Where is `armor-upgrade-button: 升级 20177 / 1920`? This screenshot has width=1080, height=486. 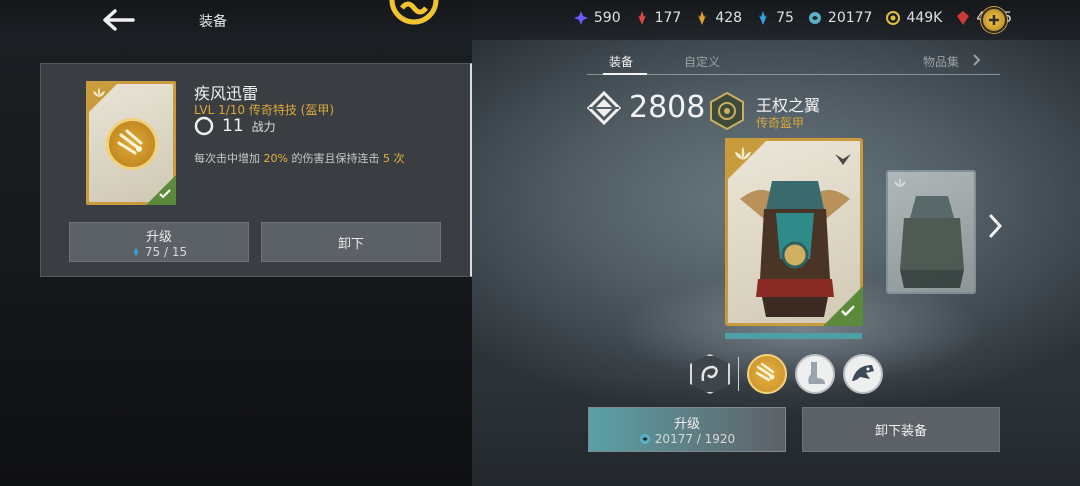 armor-upgrade-button: 升级 20177 / 1920 is located at coordinates (687, 429).